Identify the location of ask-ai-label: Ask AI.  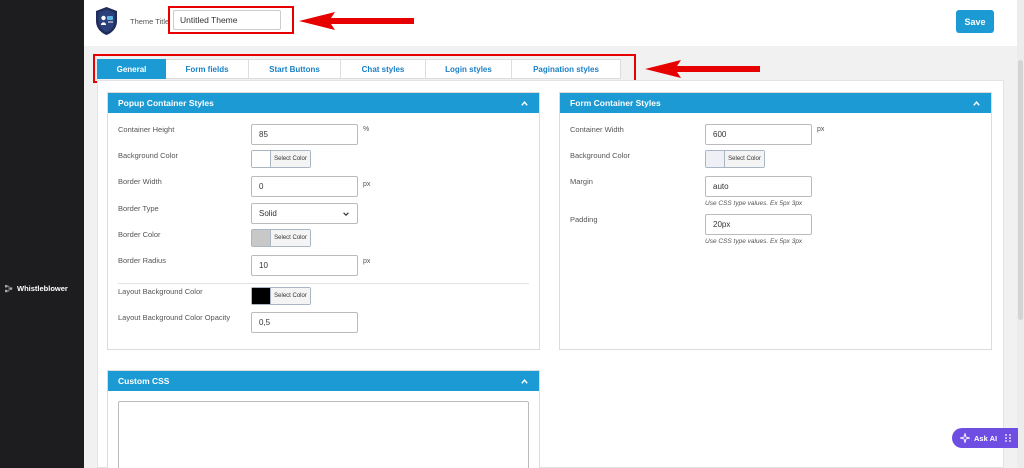
(986, 438).